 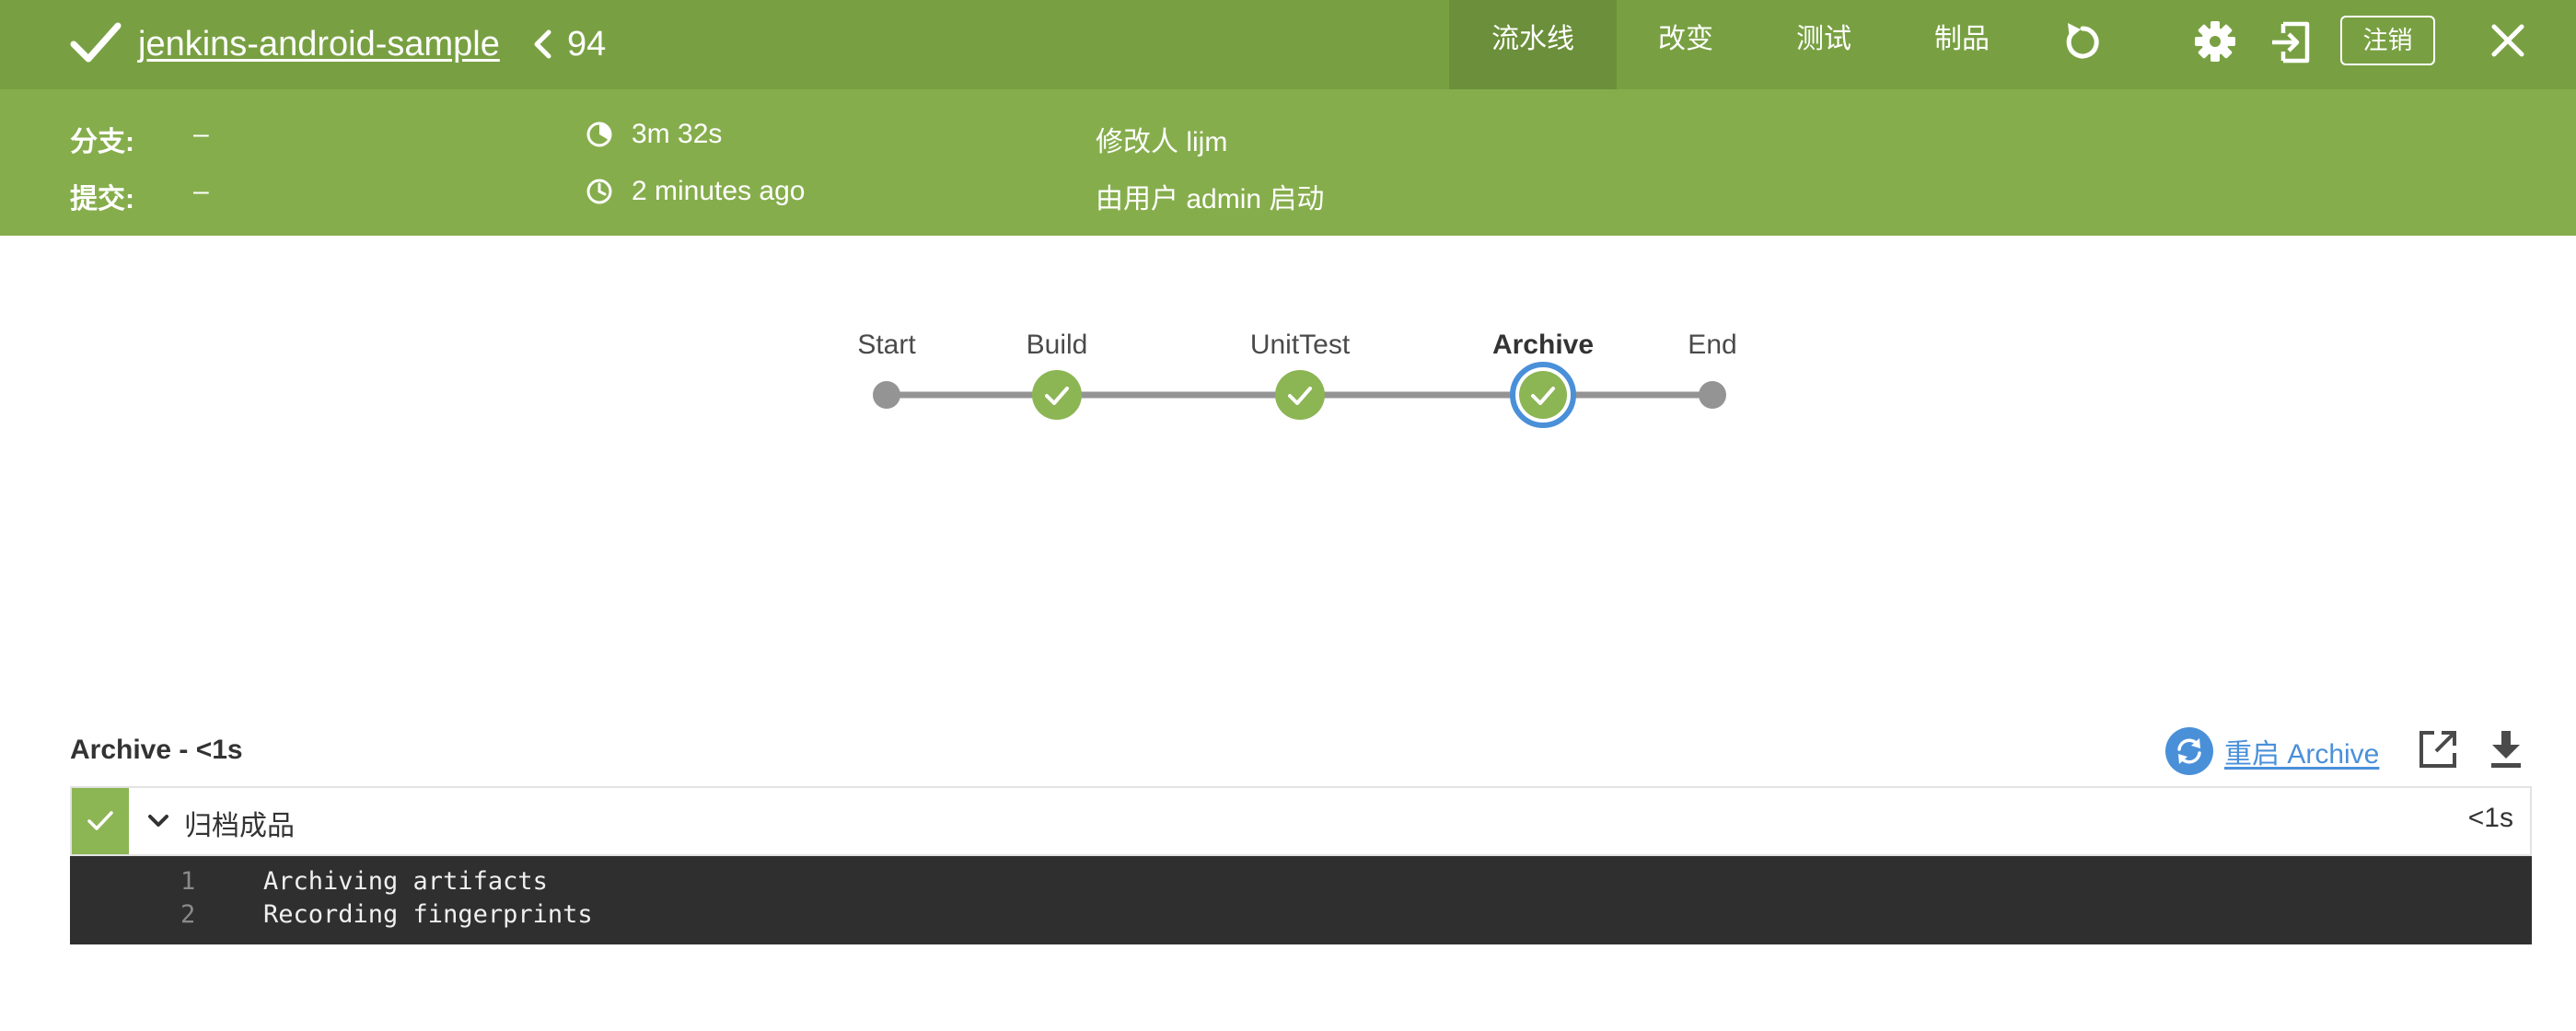 I want to click on step-row: 归档成品 <1s, so click(x=1301, y=821).